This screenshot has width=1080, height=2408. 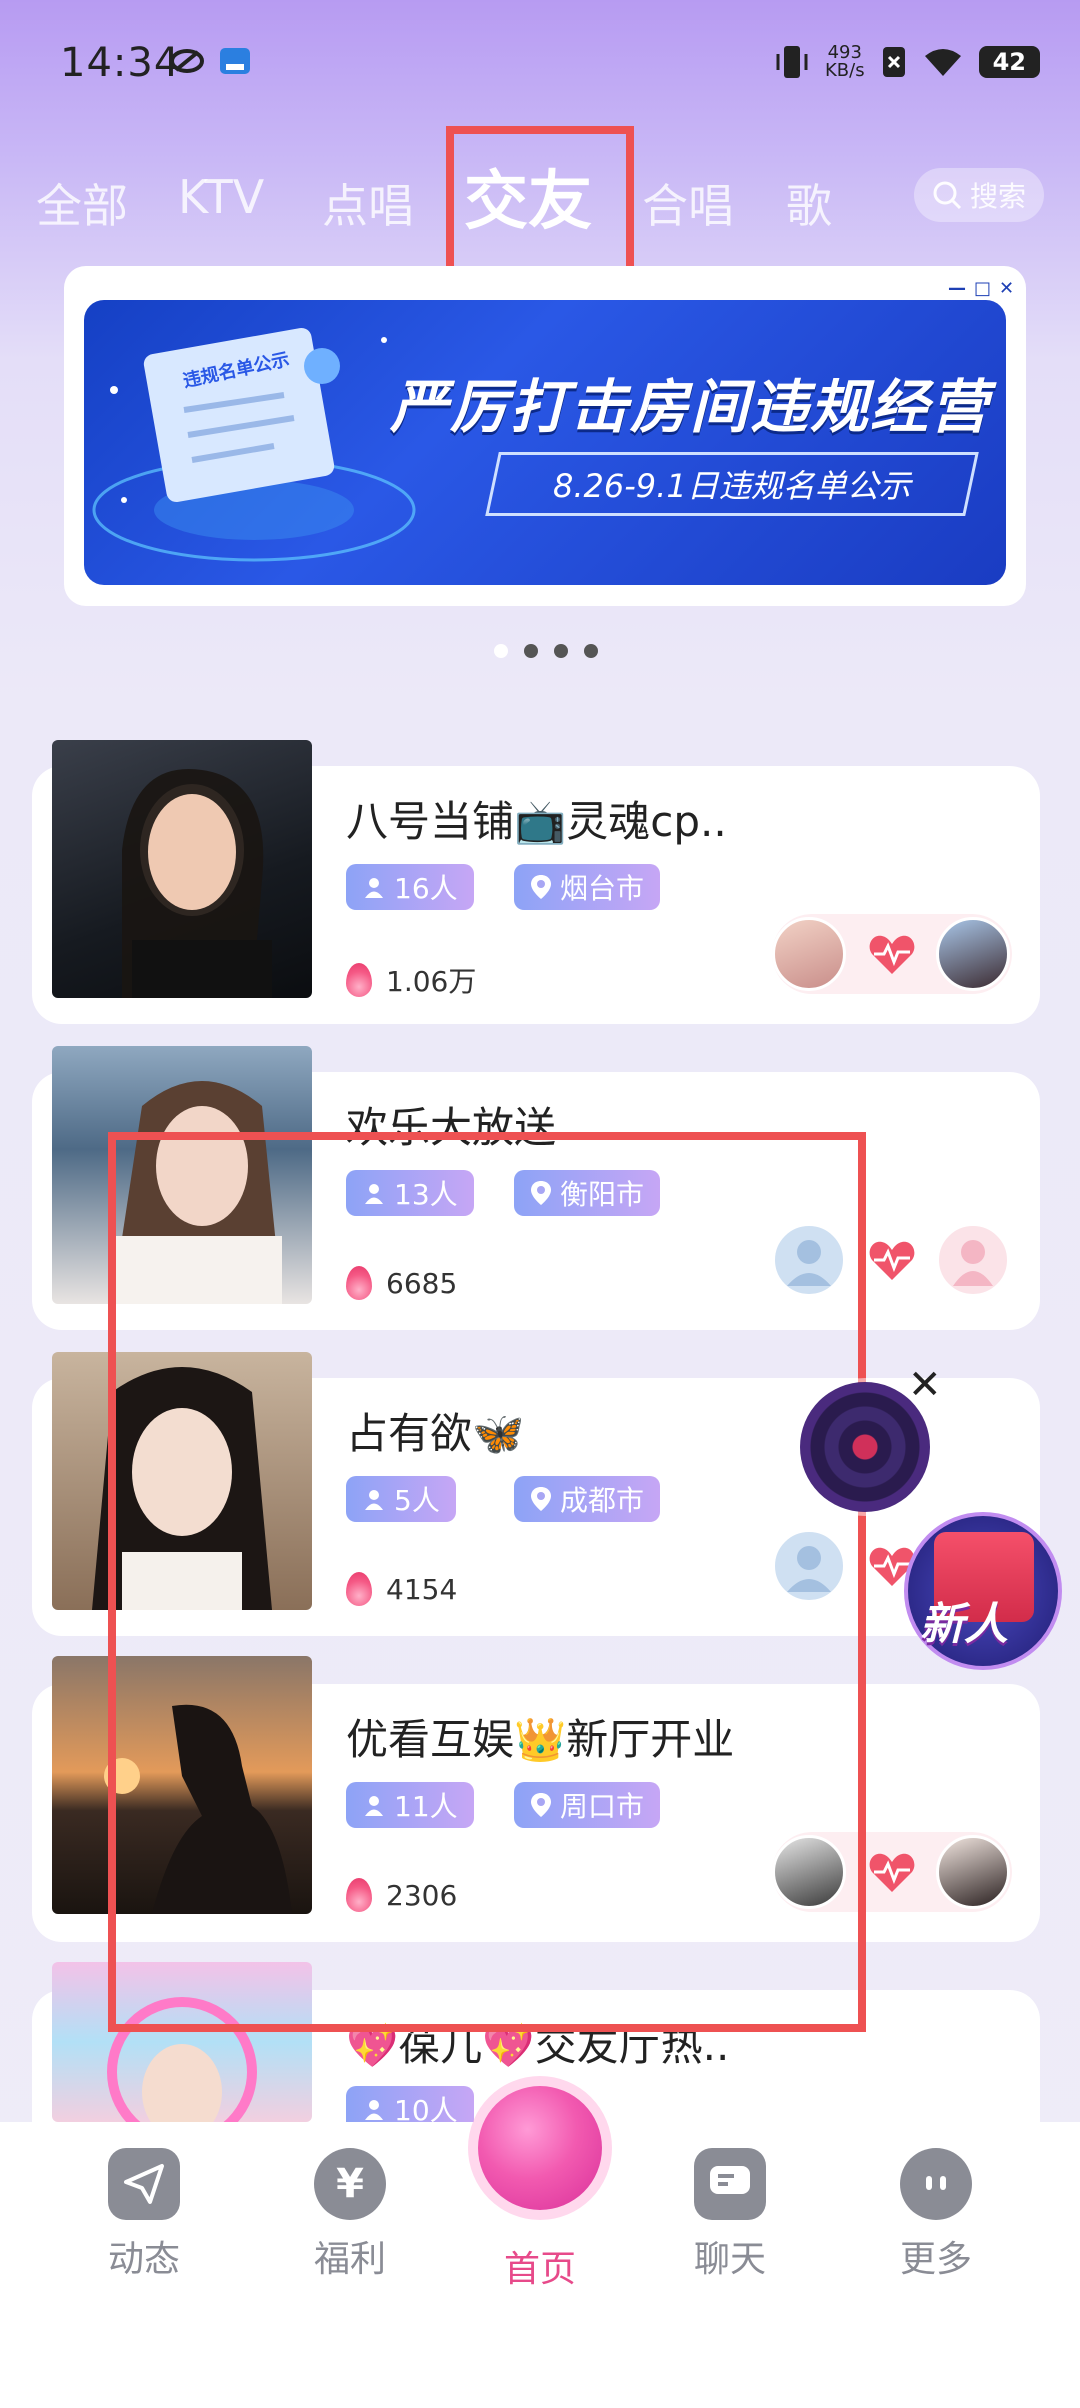 I want to click on restore-icon: □, so click(x=982, y=288).